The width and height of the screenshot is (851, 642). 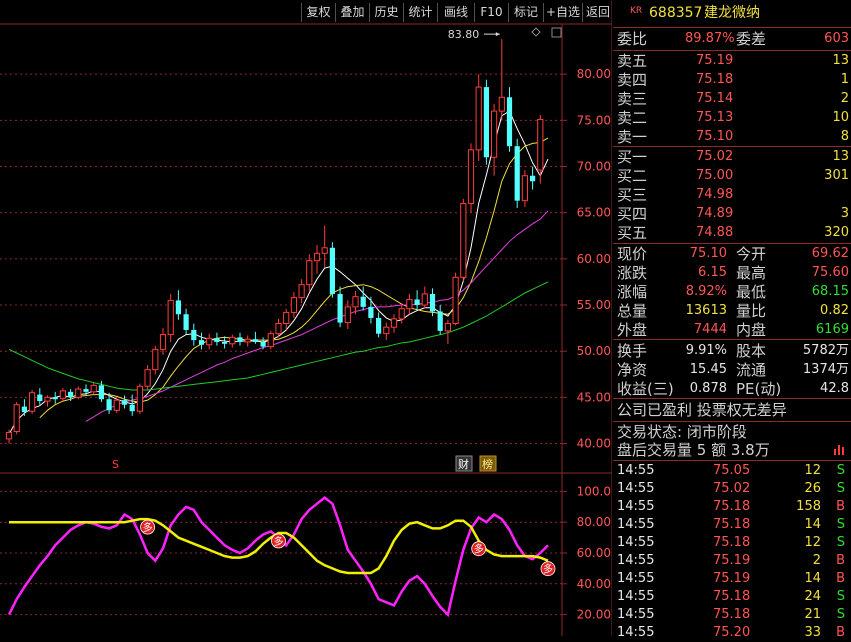 I want to click on osc-tick-label: 80.00, so click(x=594, y=522).